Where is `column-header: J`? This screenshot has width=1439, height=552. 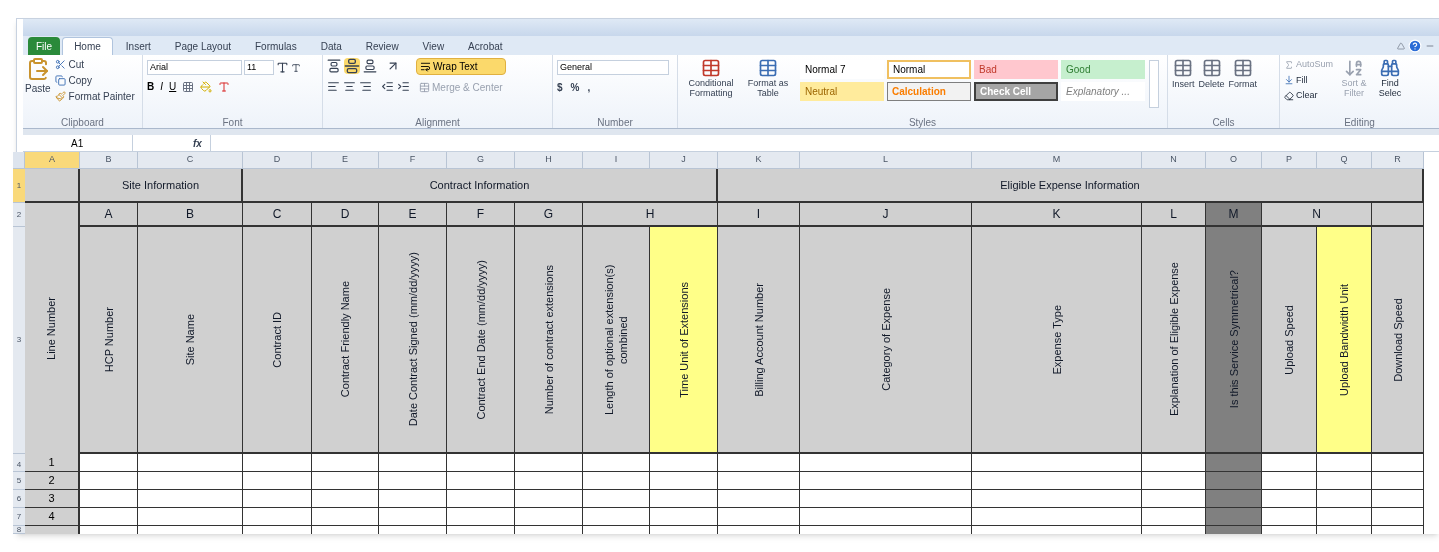 column-header: J is located at coordinates (684, 160).